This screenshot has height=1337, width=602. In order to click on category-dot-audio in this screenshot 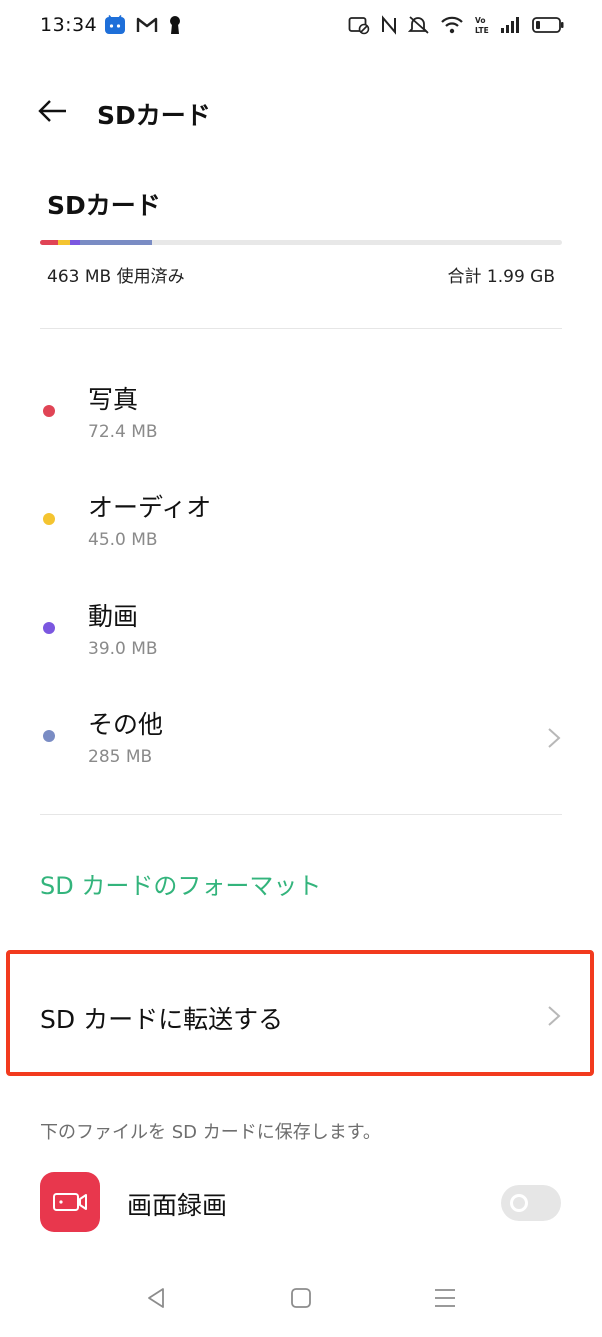, I will do `click(49, 519)`.